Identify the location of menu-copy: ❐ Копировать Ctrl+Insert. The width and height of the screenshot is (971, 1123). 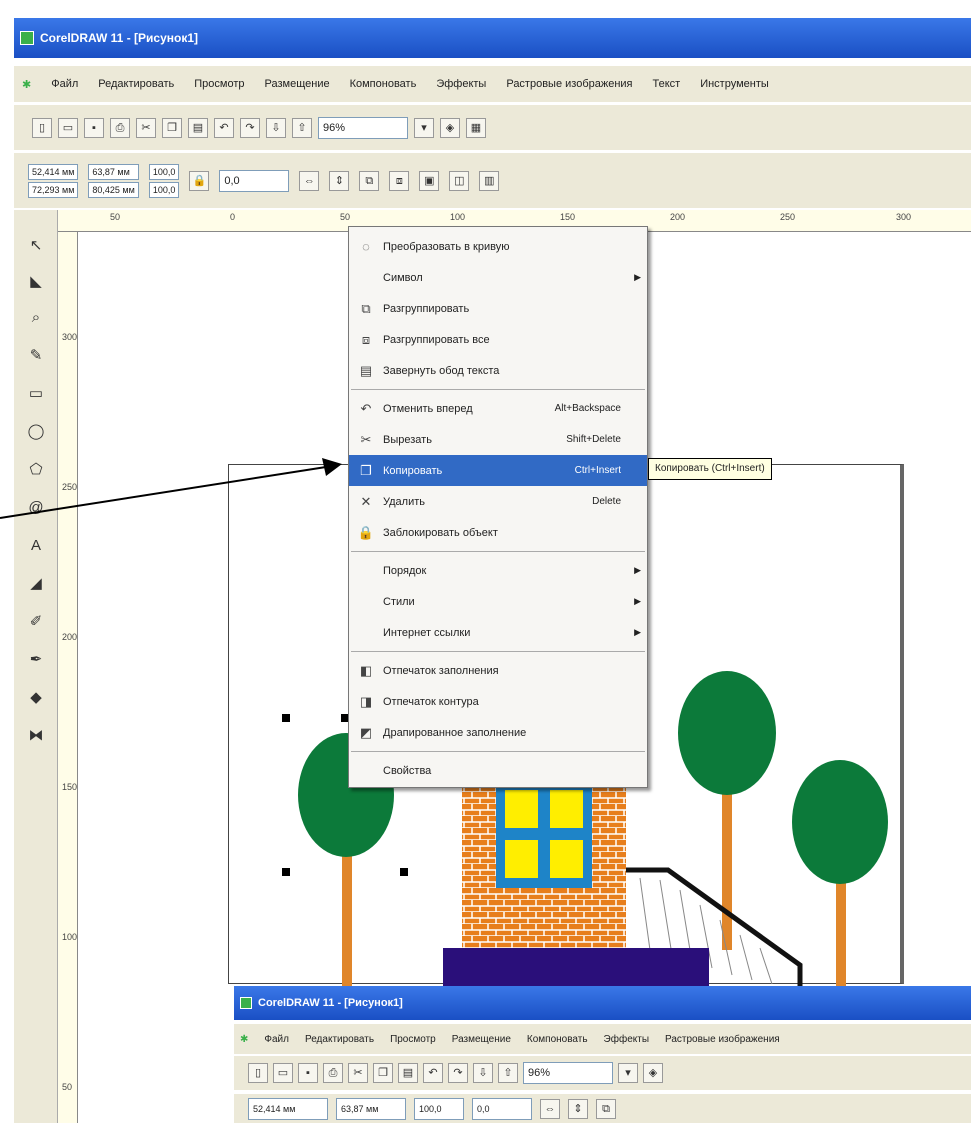
(498, 470).